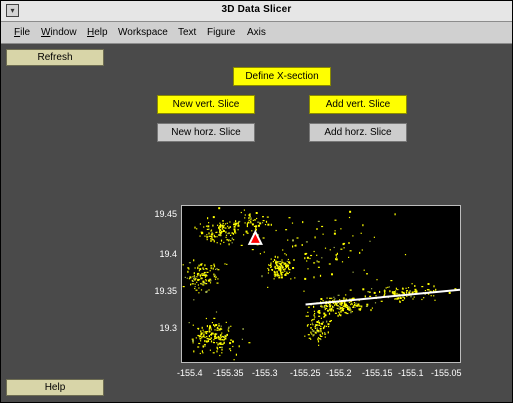 This screenshot has height=403, width=513. Describe the element at coordinates (168, 254) in the screenshot. I see `y-tick-label: 19.4` at that location.